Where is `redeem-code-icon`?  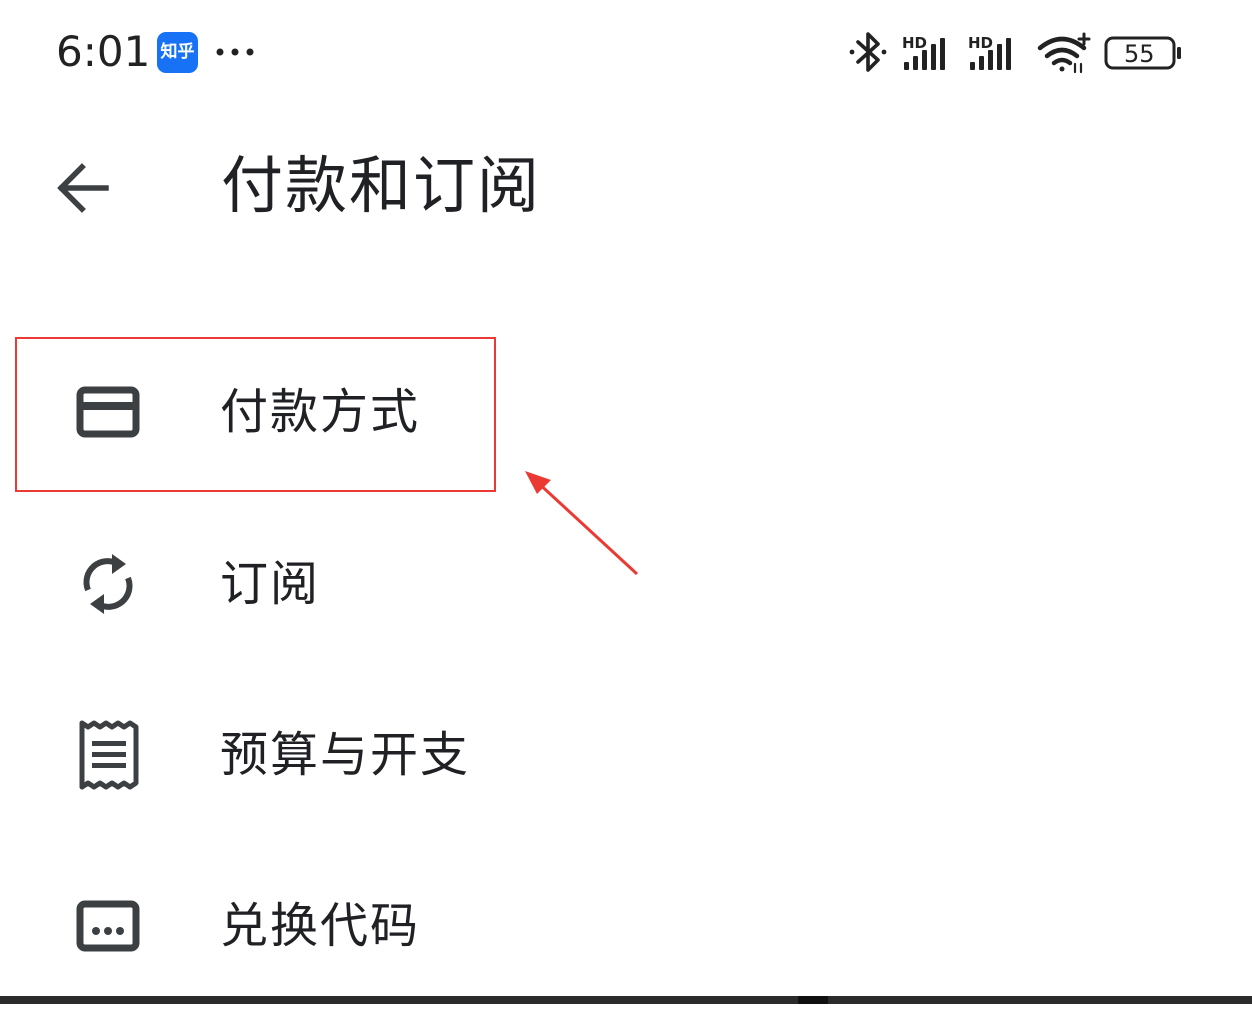
redeem-code-icon is located at coordinates (108, 926).